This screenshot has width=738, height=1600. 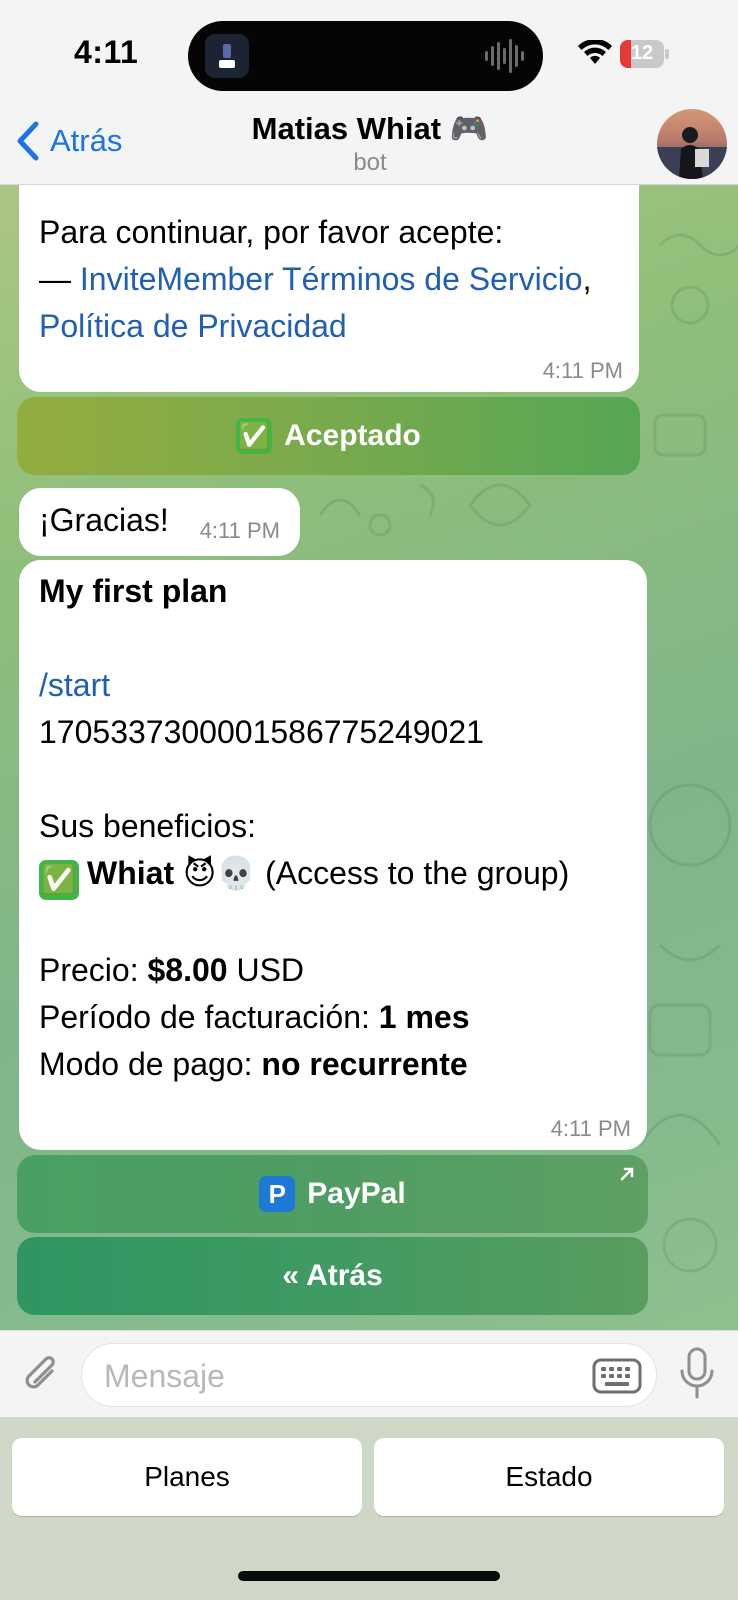 I want to click on chat-title-text: Matias Whiat, so click(x=346, y=128).